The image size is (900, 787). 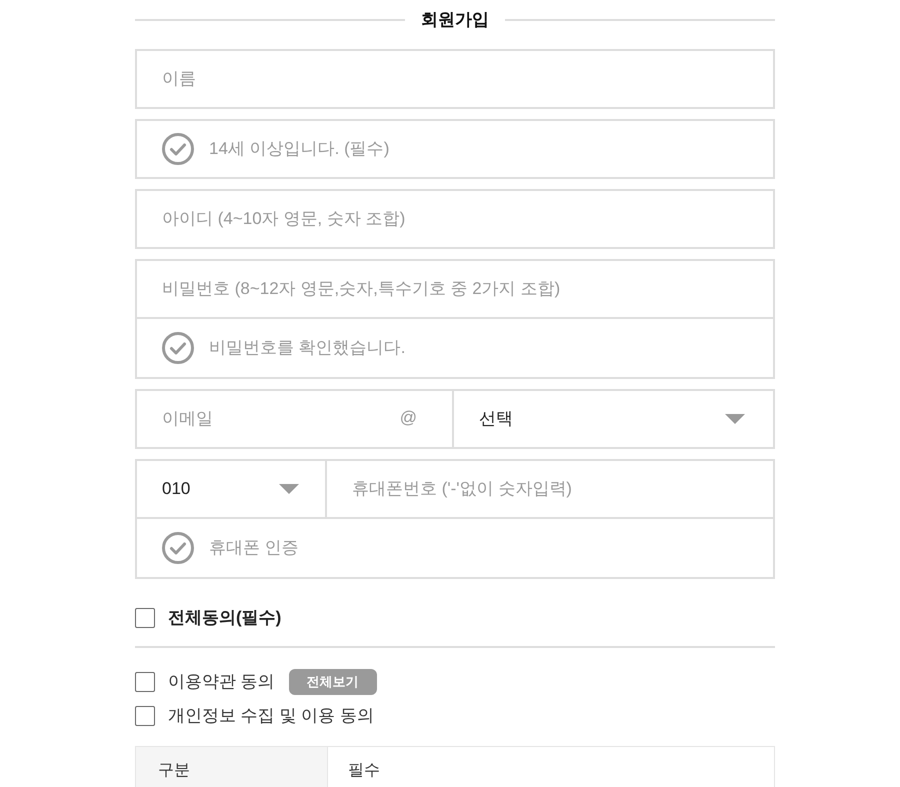 What do you see at coordinates (408, 418) in the screenshot?
I see `at-sign-label: @` at bounding box center [408, 418].